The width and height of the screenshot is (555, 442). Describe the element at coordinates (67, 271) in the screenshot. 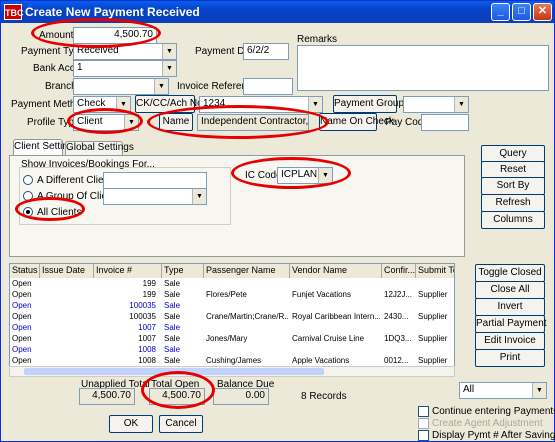

I see `col-issue-date: Issue Date` at that location.